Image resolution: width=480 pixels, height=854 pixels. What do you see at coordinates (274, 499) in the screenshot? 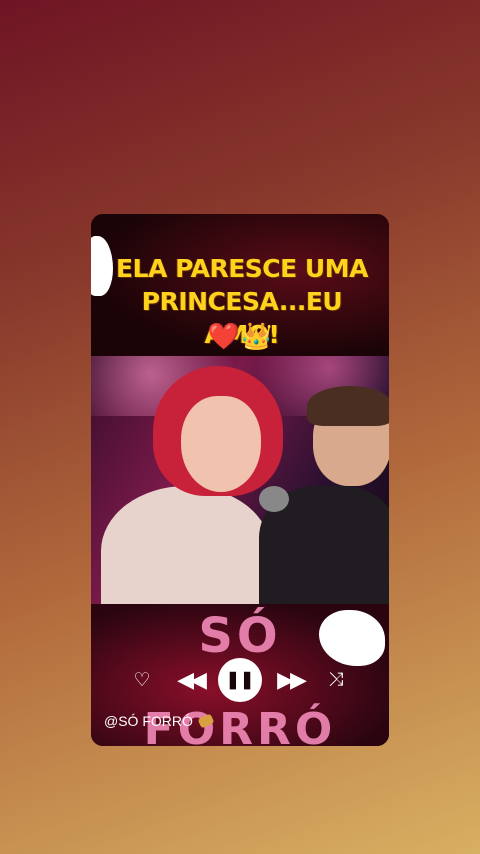
I see `microphone` at bounding box center [274, 499].